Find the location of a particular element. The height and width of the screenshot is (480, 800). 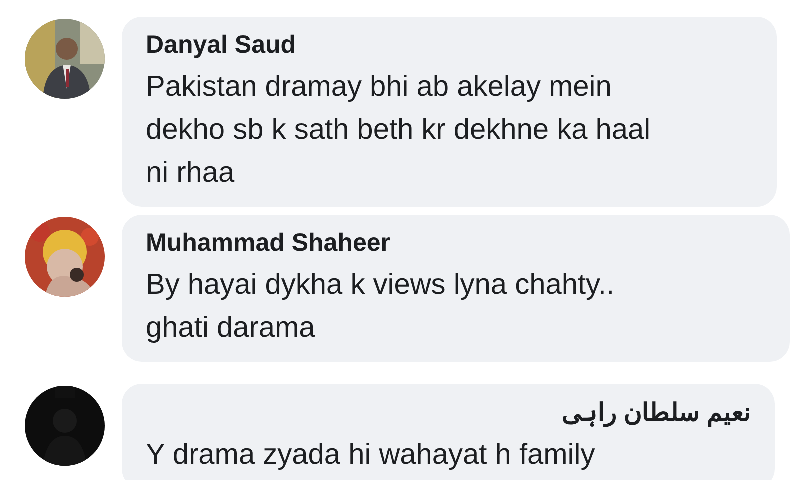

comment-text: By hayai dykha k views lyna chahty.. ghati darama is located at coordinates (381, 307).